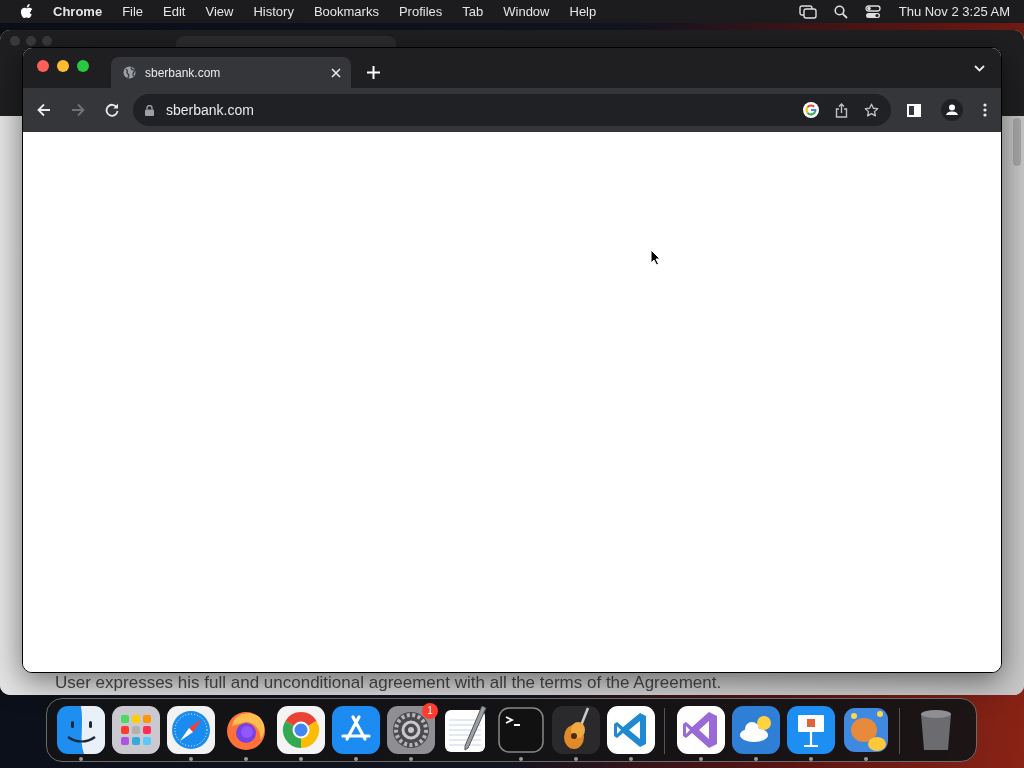 The image size is (1024, 768). What do you see at coordinates (952, 110) in the screenshot?
I see `profile-icon` at bounding box center [952, 110].